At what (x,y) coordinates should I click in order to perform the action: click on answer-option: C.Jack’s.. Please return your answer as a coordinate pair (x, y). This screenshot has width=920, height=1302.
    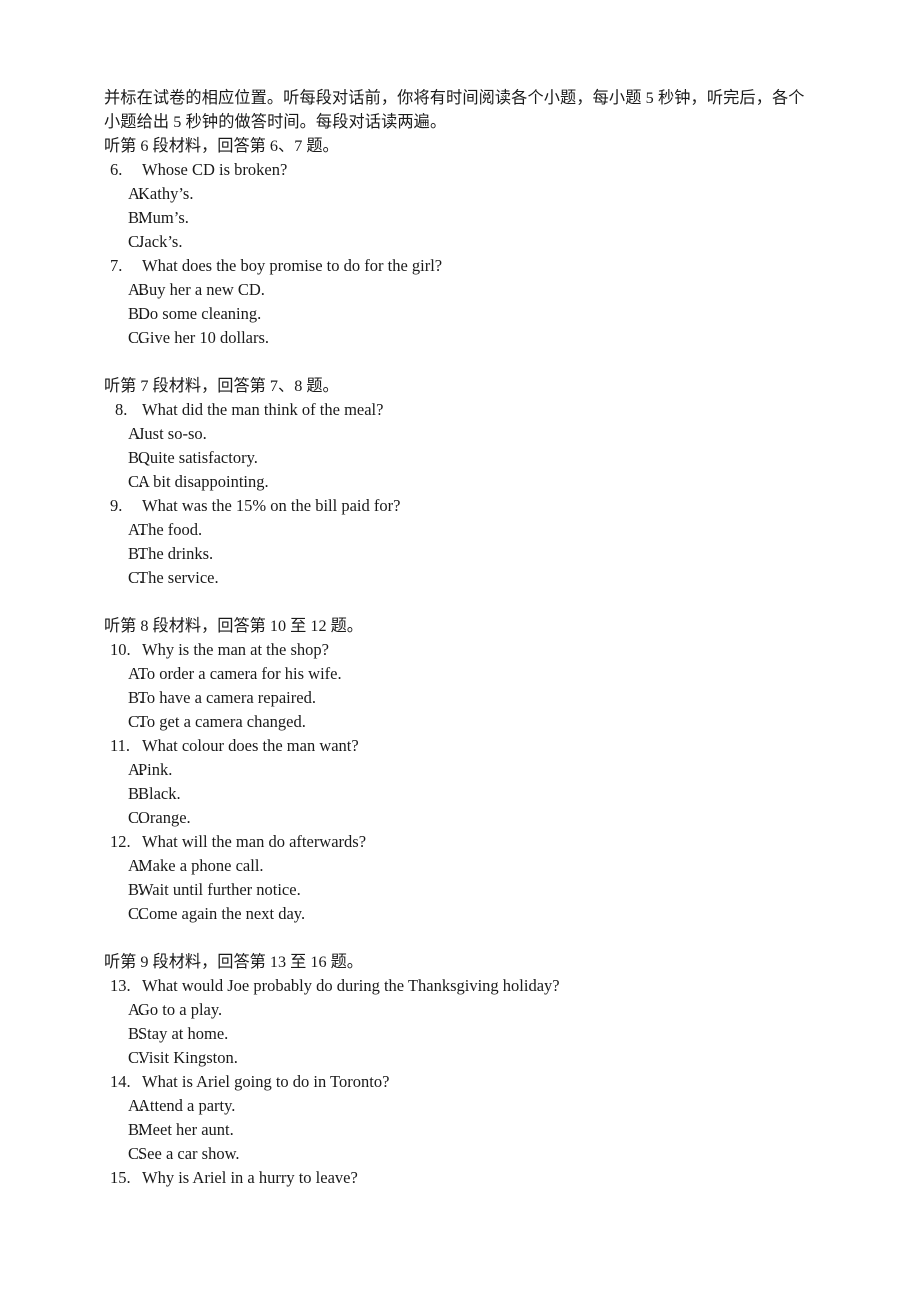
    Looking at the image, I should click on (484, 242).